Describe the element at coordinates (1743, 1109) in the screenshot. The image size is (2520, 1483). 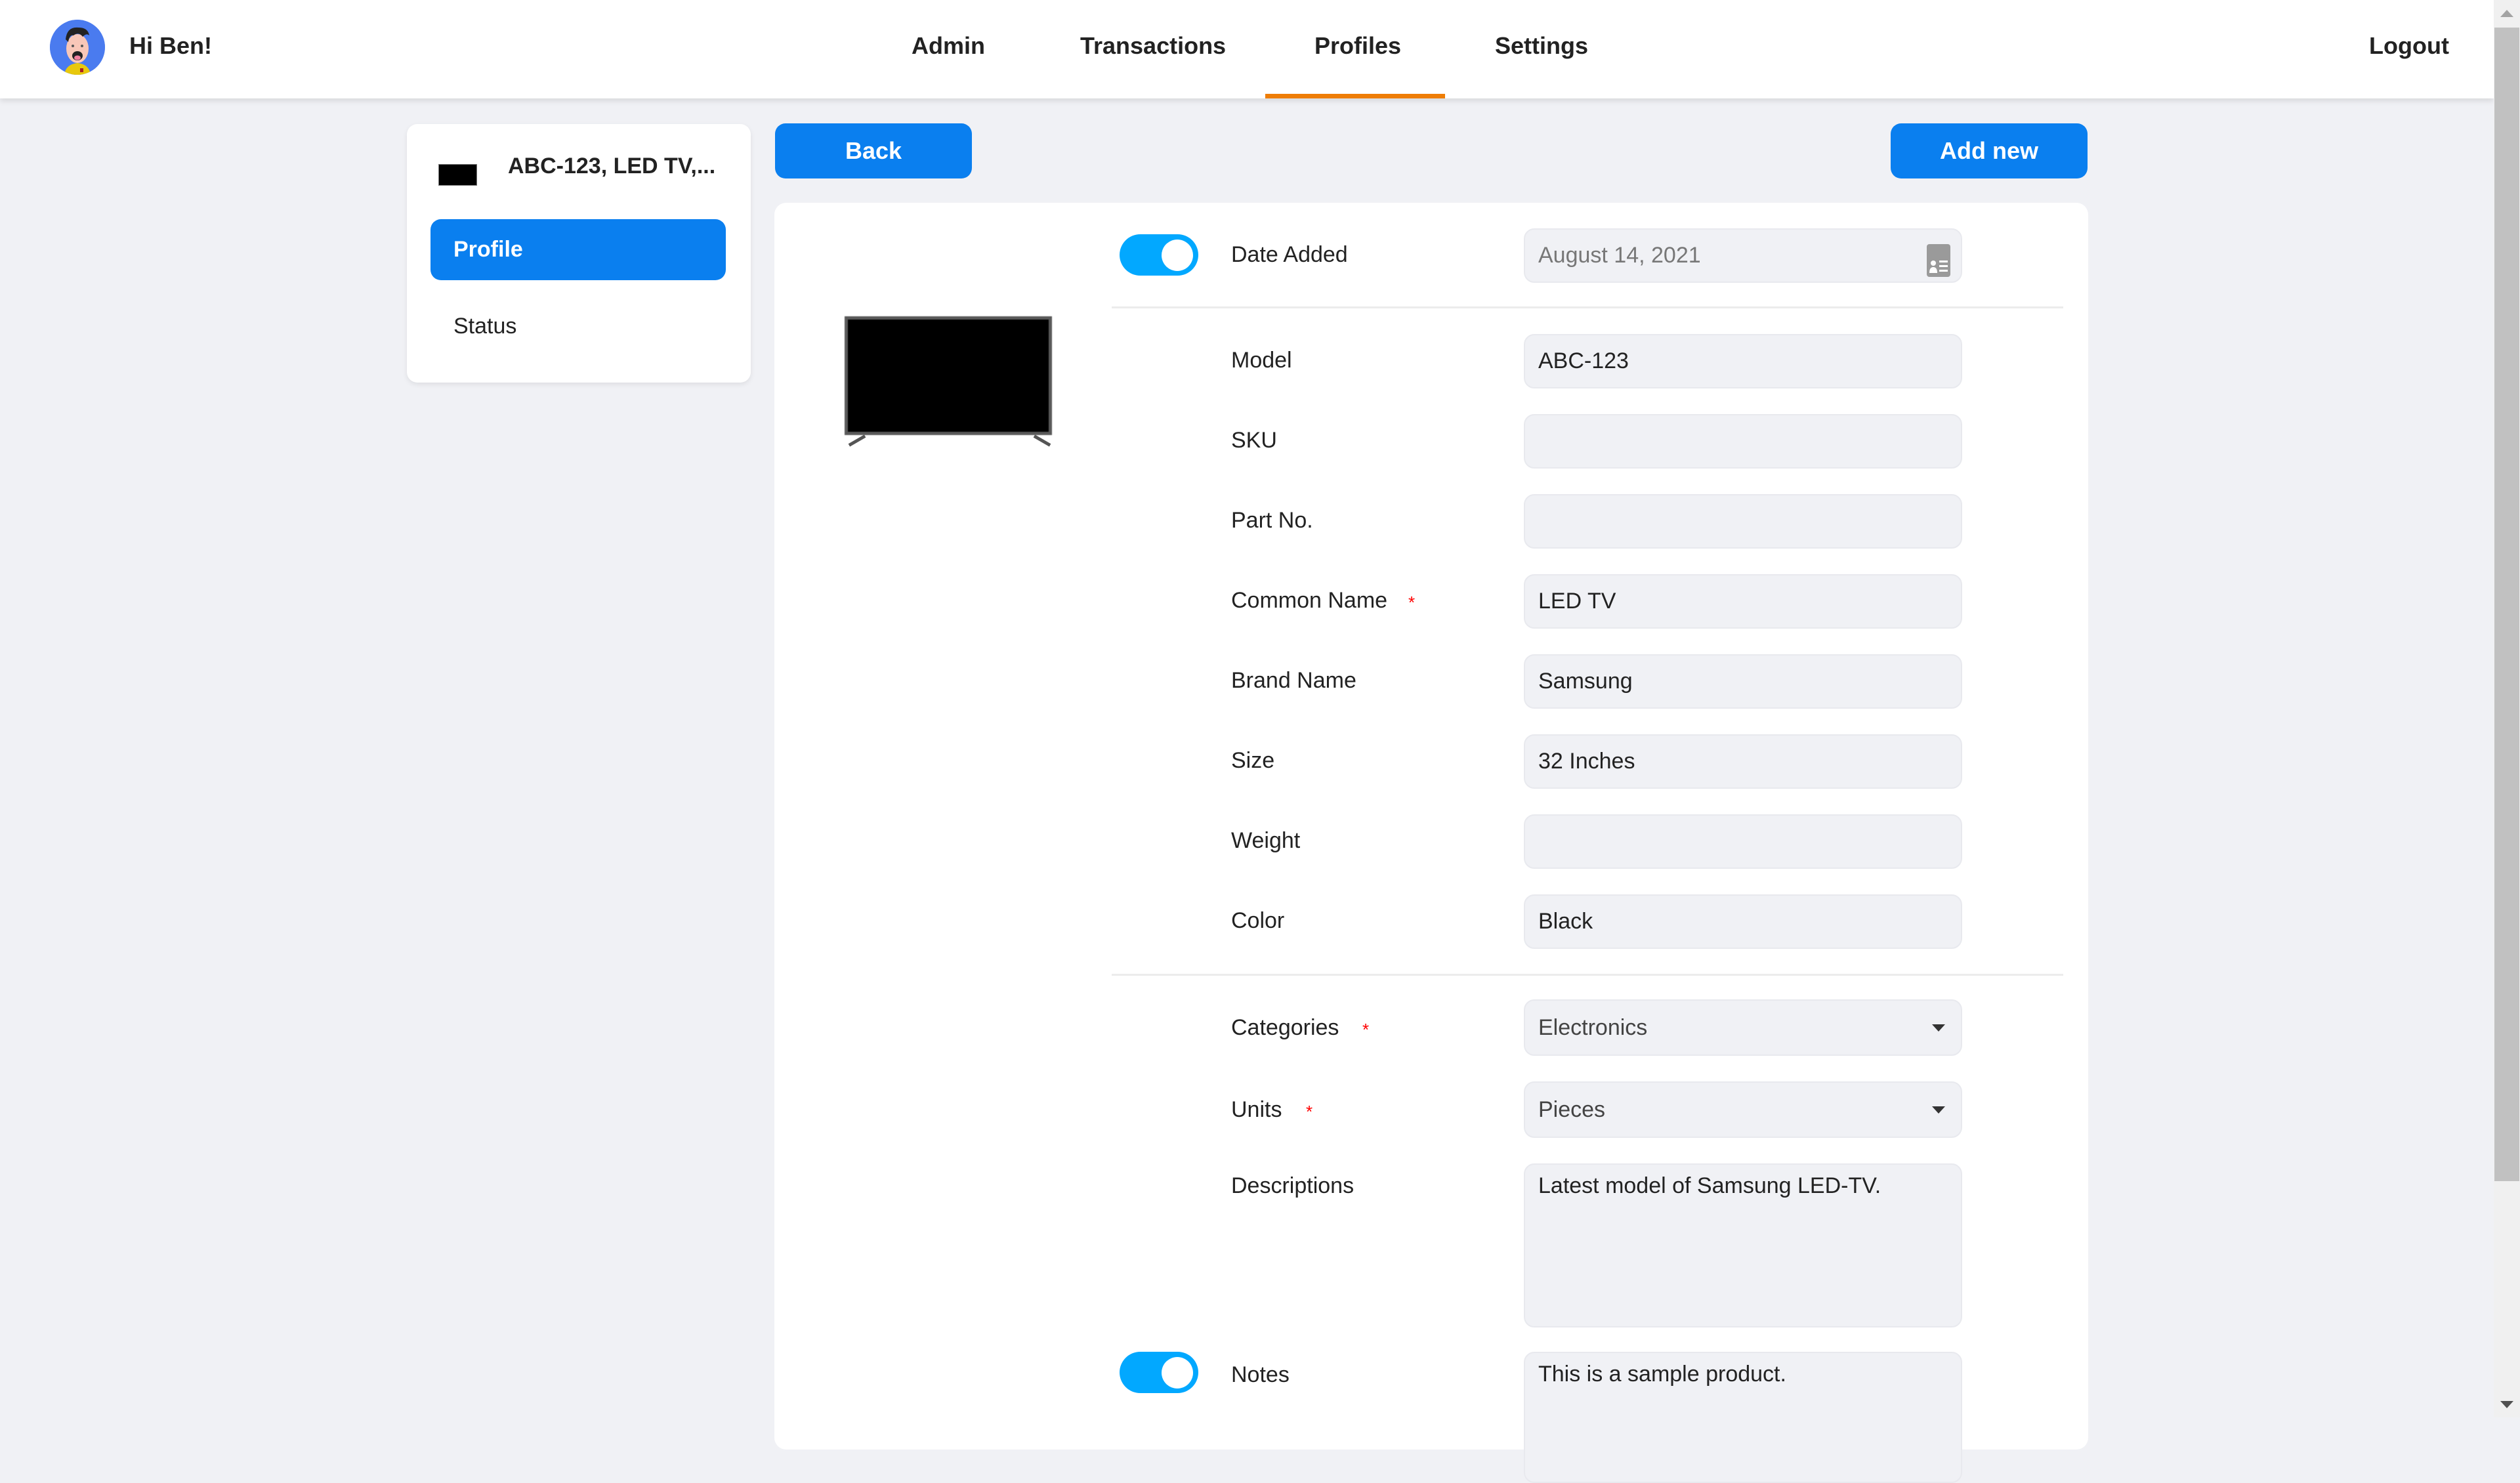
I see `units-select: Pieces` at that location.